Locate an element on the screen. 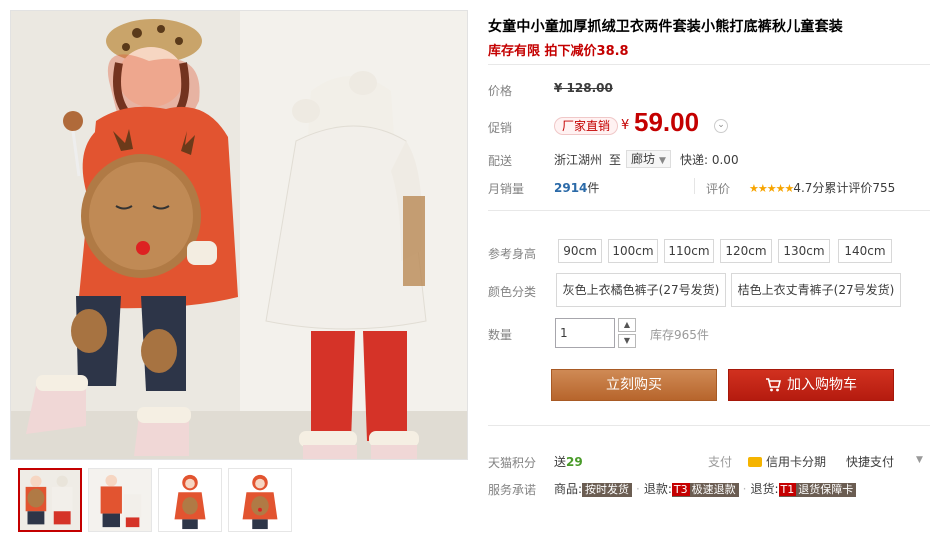 The height and width of the screenshot is (543, 930). rating-stars-icon: ★★★★★ is located at coordinates (771, 188).